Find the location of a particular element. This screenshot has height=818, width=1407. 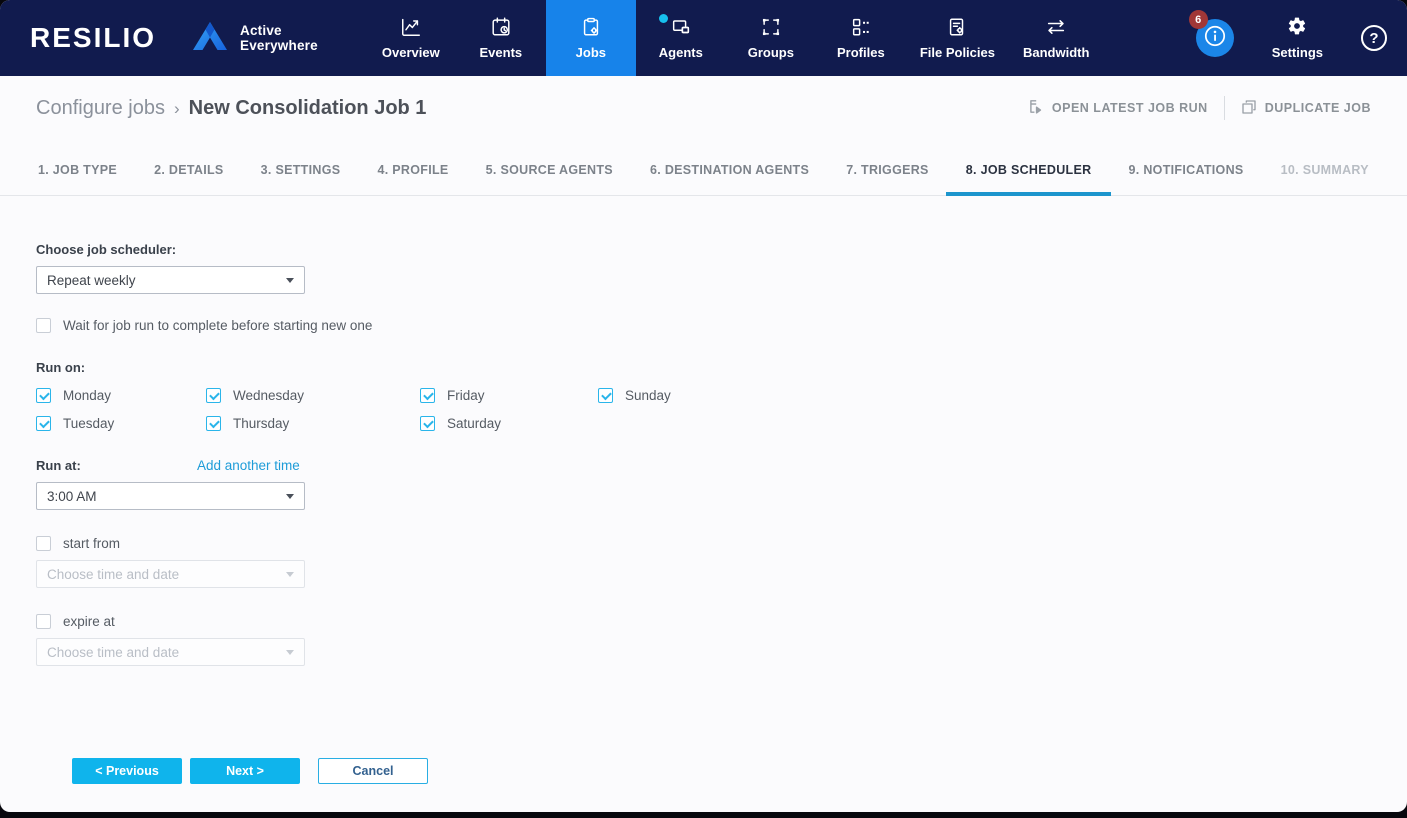

expire-at-checkbox-row: expire at is located at coordinates (703, 621).